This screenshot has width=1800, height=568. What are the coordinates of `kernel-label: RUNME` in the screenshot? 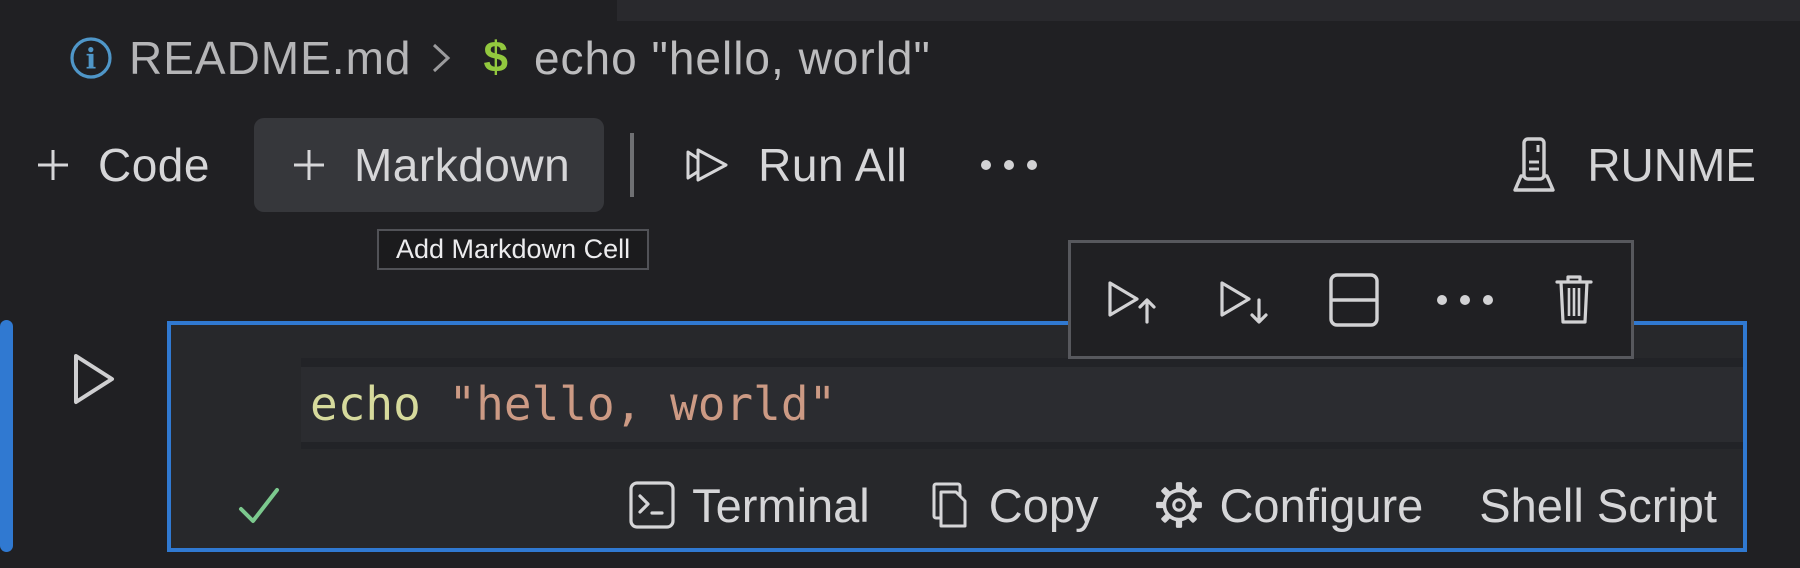 It's located at (1671, 165).